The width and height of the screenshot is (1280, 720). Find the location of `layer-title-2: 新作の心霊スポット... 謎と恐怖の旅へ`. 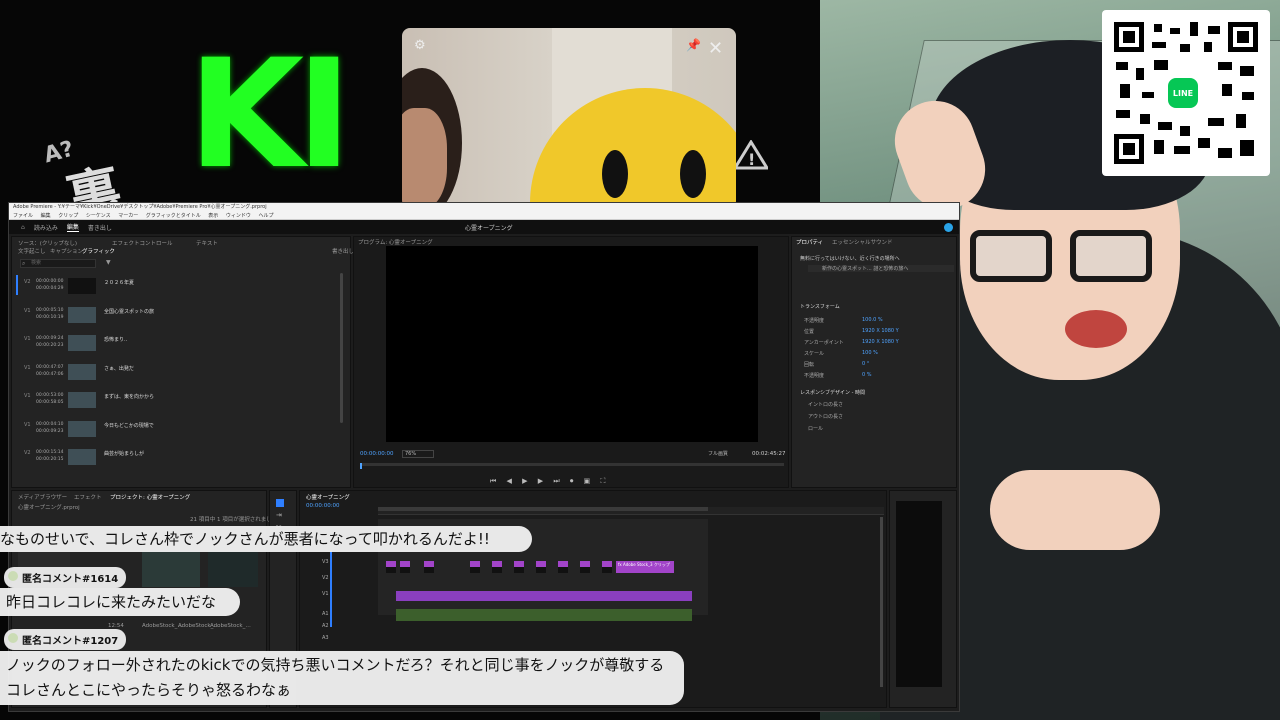

layer-title-2: 新作の心霊スポット... 謎と恐怖の旅へ is located at coordinates (881, 268).